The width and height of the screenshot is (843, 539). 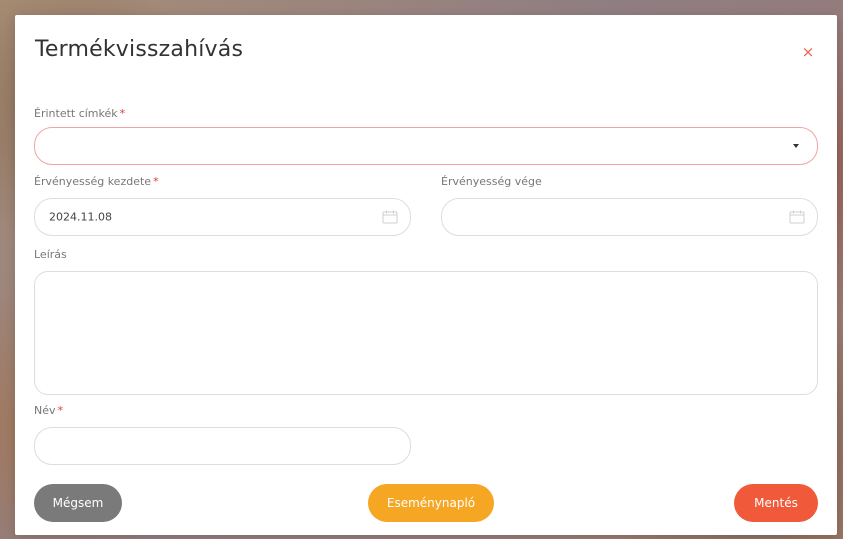 I want to click on cancel-button: Mégsem, so click(x=78, y=503).